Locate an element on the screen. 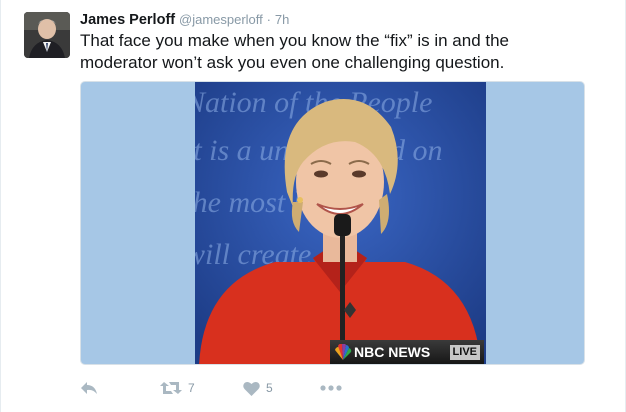 The width and height of the screenshot is (626, 412). retweet-count: 7 is located at coordinates (191, 388).